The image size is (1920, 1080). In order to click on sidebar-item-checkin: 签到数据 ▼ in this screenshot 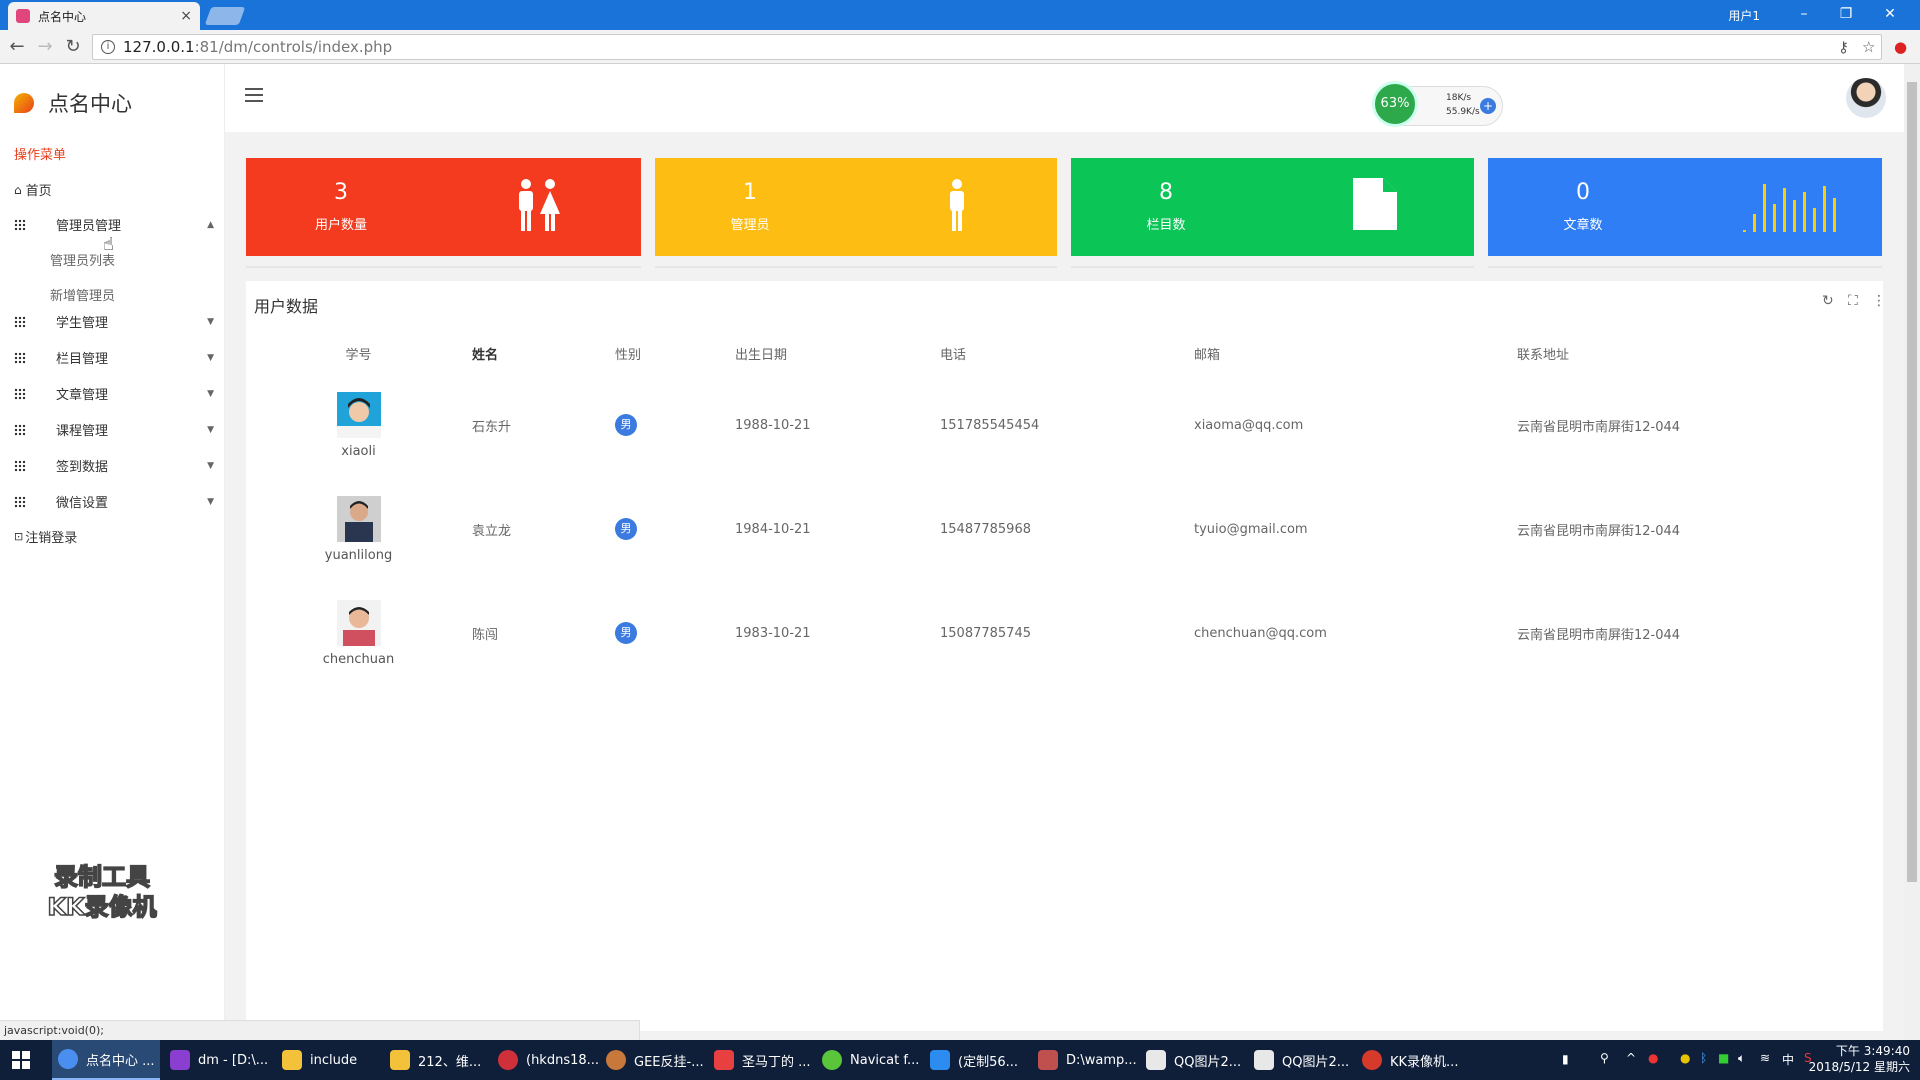, I will do `click(114, 465)`.